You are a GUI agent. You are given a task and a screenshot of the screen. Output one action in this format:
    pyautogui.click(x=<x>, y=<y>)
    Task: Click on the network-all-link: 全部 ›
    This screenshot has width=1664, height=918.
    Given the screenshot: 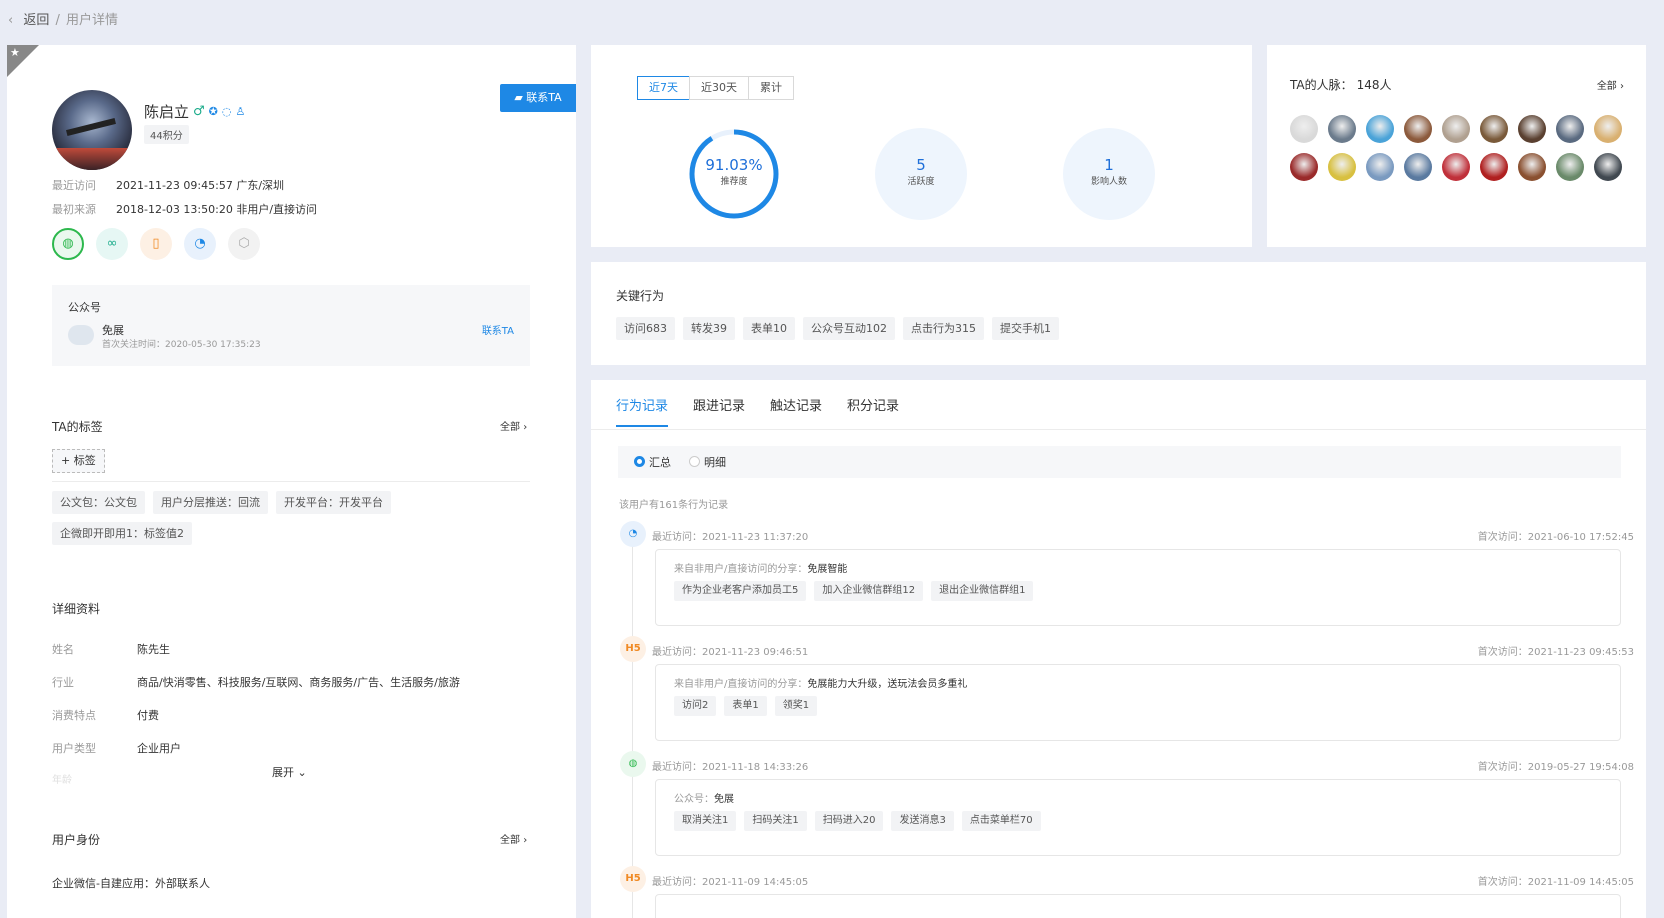 What is the action you would take?
    pyautogui.click(x=1610, y=84)
    